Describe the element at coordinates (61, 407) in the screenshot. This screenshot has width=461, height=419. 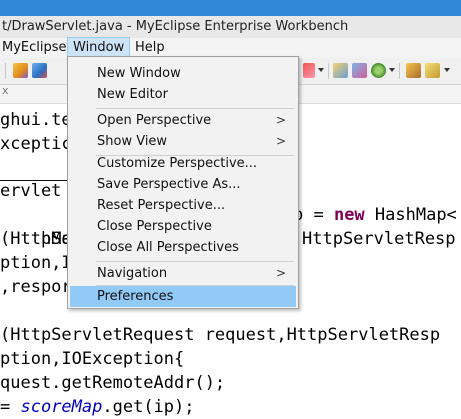
I see `field-score-map: scoreMap` at that location.